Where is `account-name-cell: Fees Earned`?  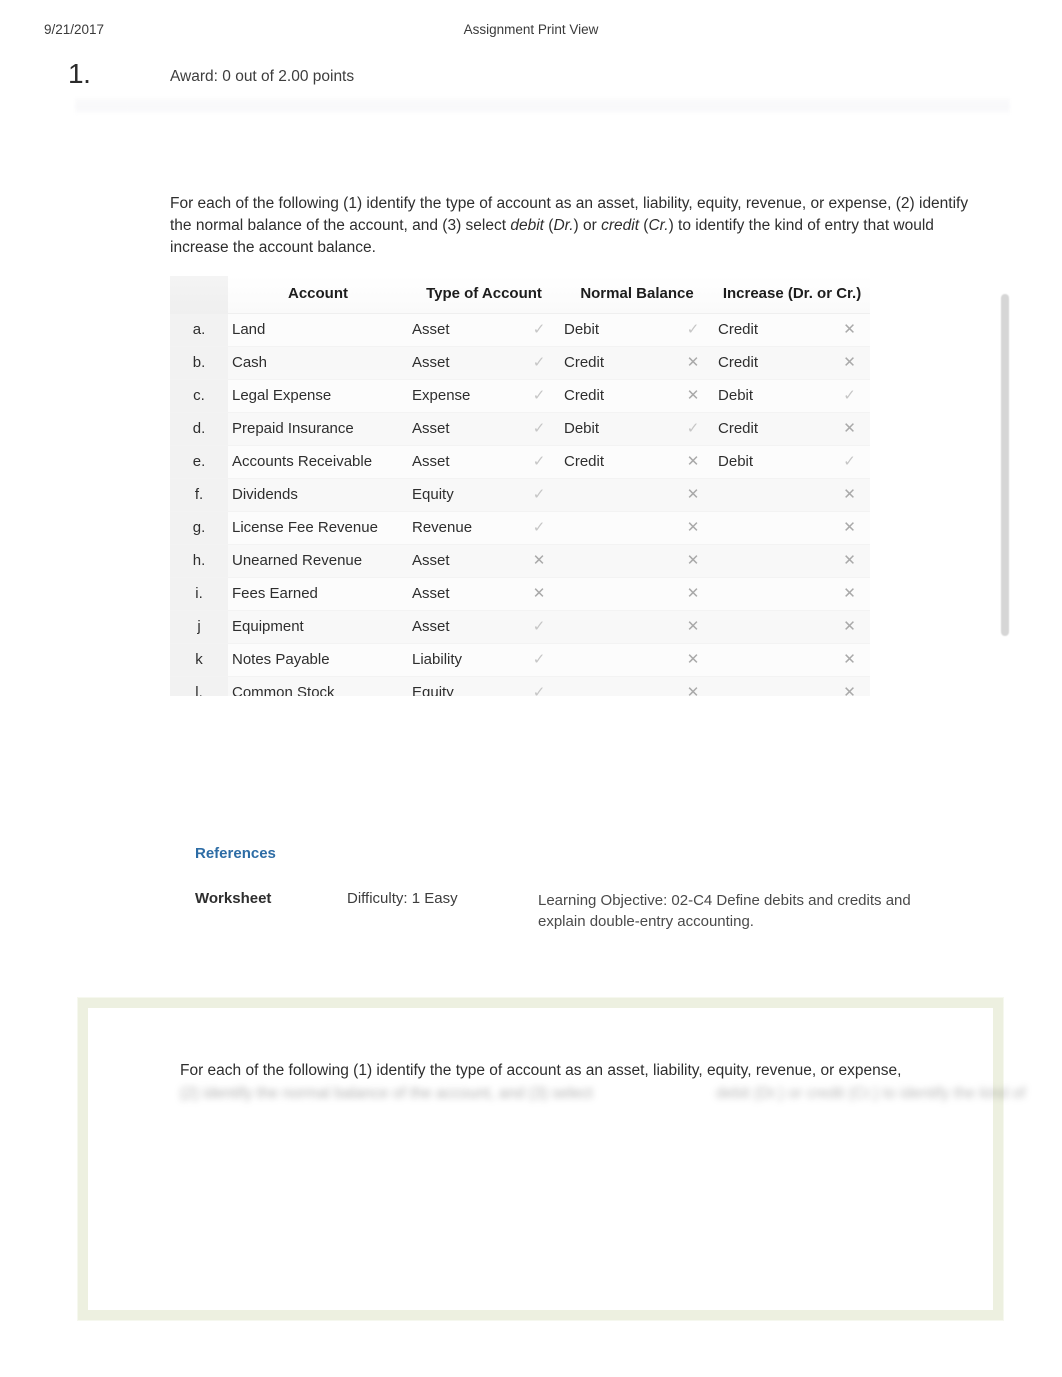 account-name-cell: Fees Earned is located at coordinates (318, 594).